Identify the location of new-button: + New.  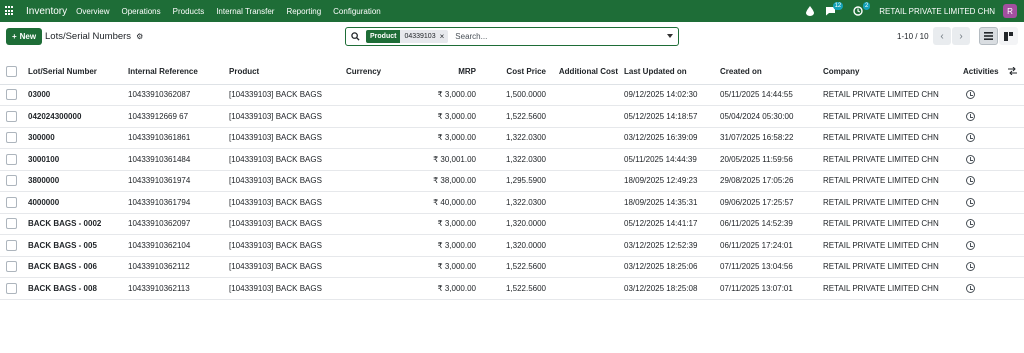
(24, 36).